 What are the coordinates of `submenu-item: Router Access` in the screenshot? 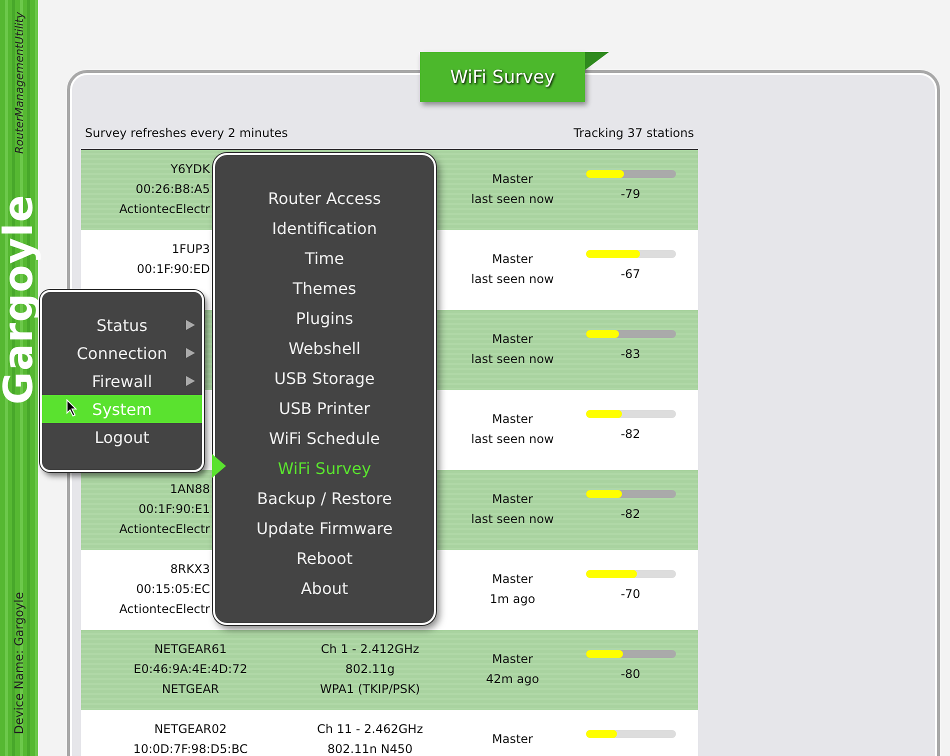 It's located at (324, 198).